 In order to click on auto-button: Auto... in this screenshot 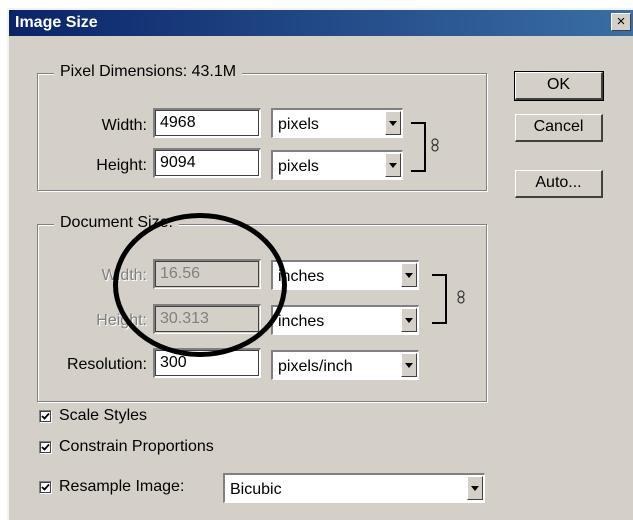, I will do `click(559, 184)`.